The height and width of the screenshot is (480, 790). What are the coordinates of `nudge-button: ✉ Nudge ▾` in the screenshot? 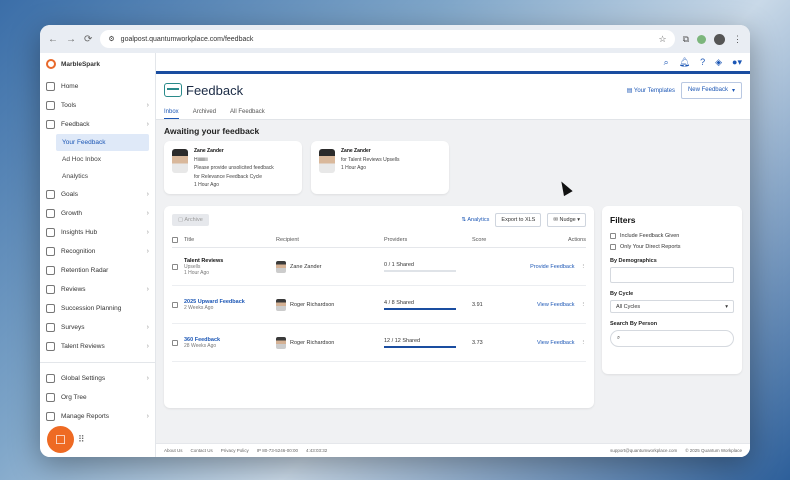 It's located at (566, 220).